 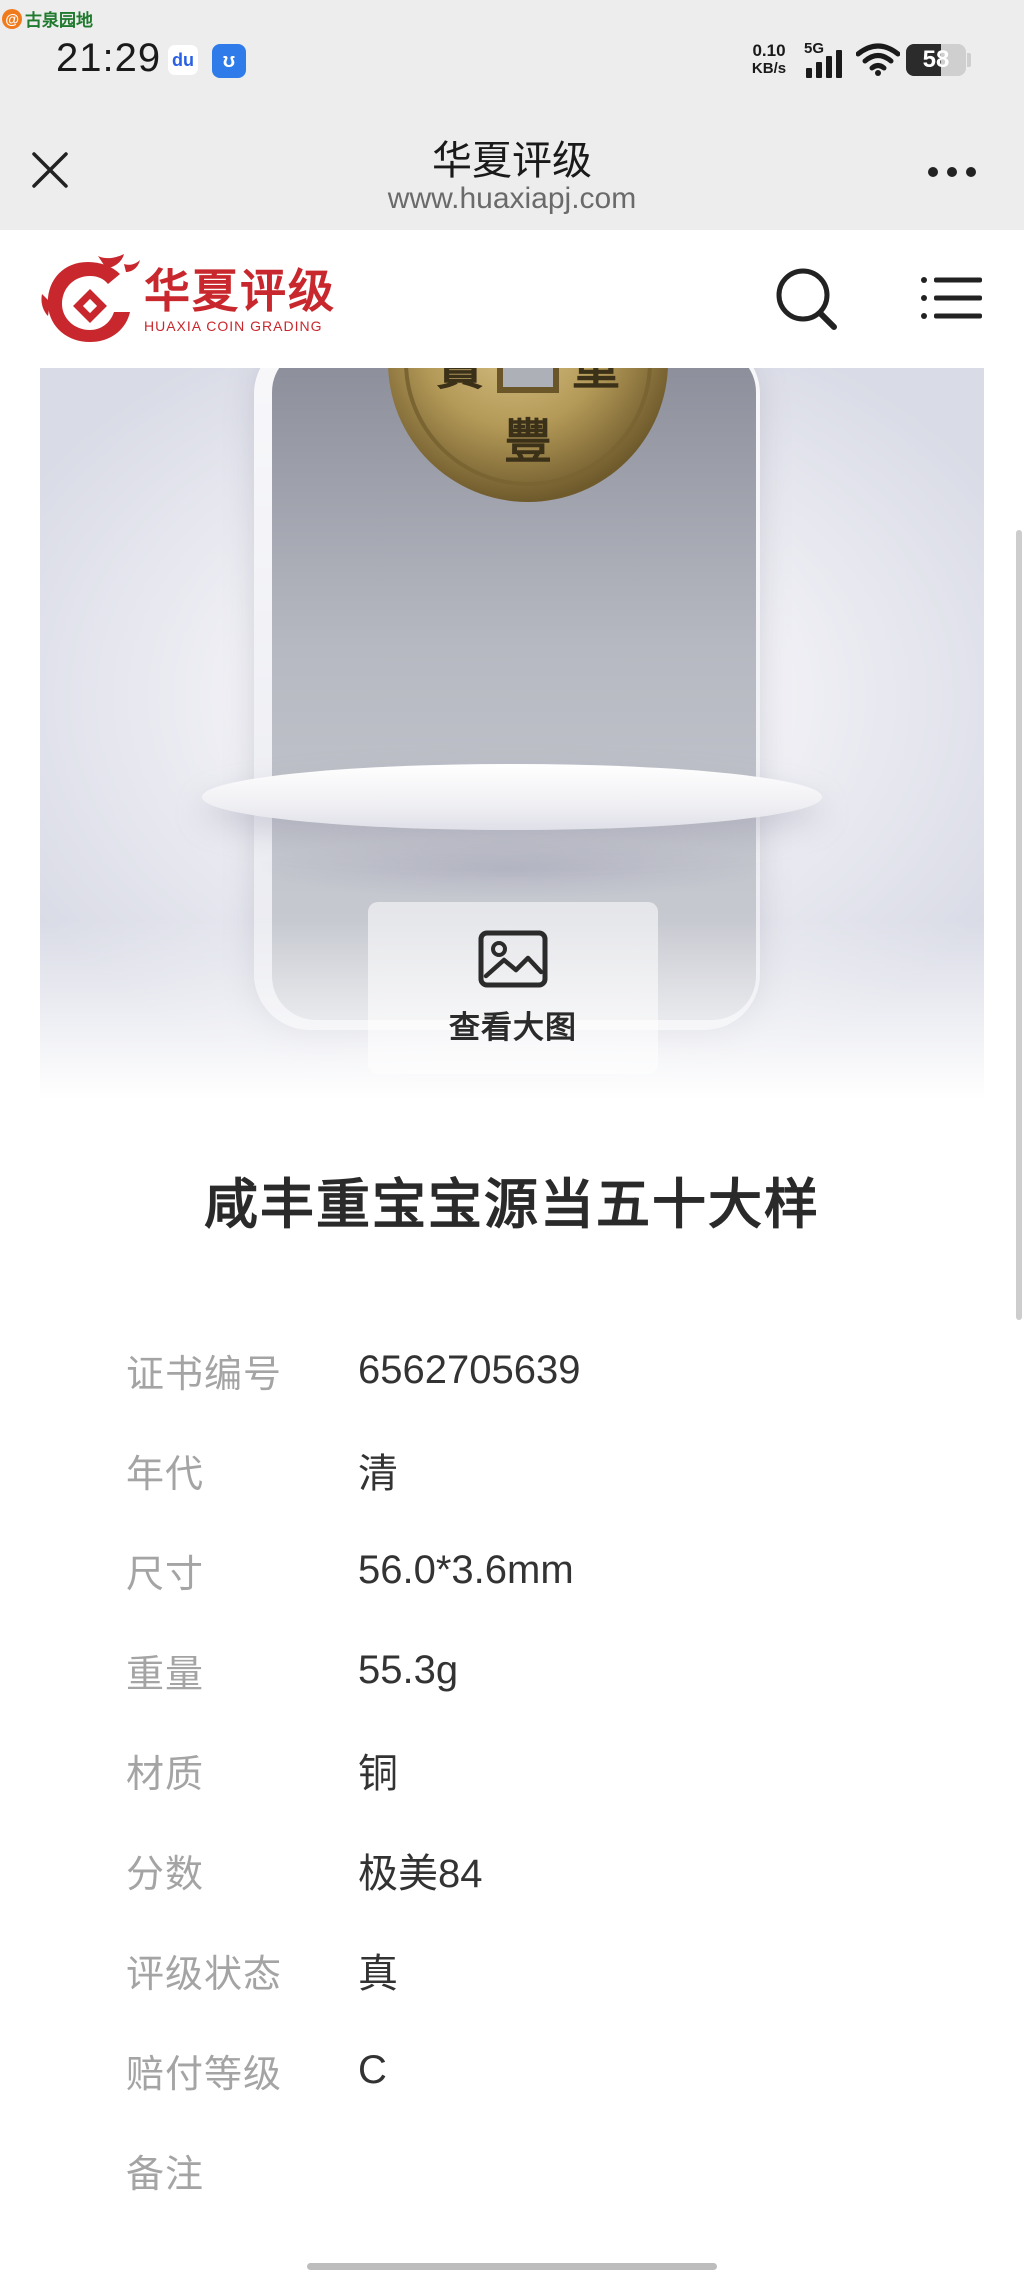 I want to click on baidu-paw-icon: du, so click(x=183, y=60).